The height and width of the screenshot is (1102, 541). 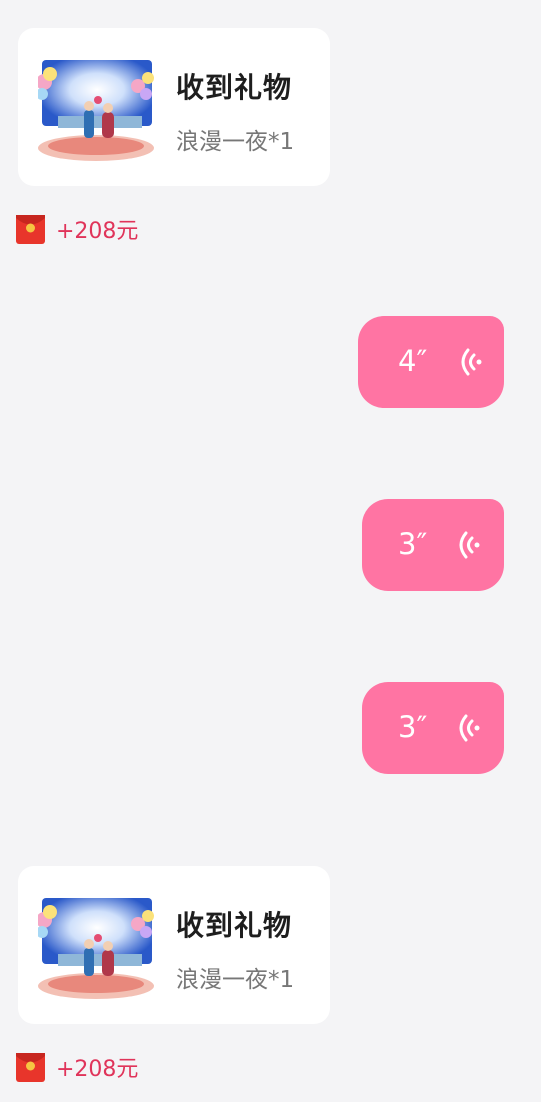 What do you see at coordinates (431, 362) in the screenshot?
I see `voice-message-bubble: 4″` at bounding box center [431, 362].